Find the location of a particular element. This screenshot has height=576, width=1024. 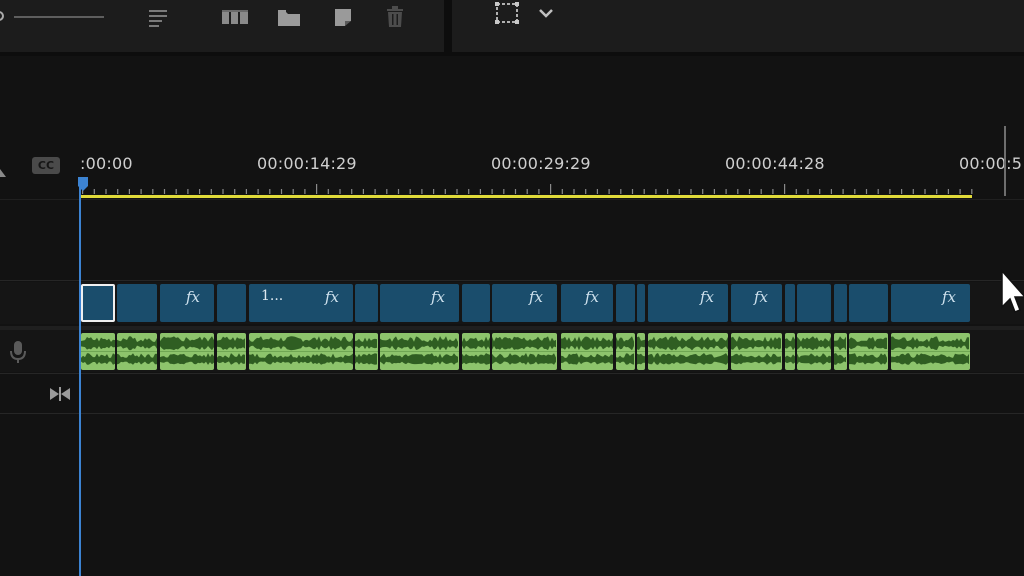

trash-icon is located at coordinates (395, 17).